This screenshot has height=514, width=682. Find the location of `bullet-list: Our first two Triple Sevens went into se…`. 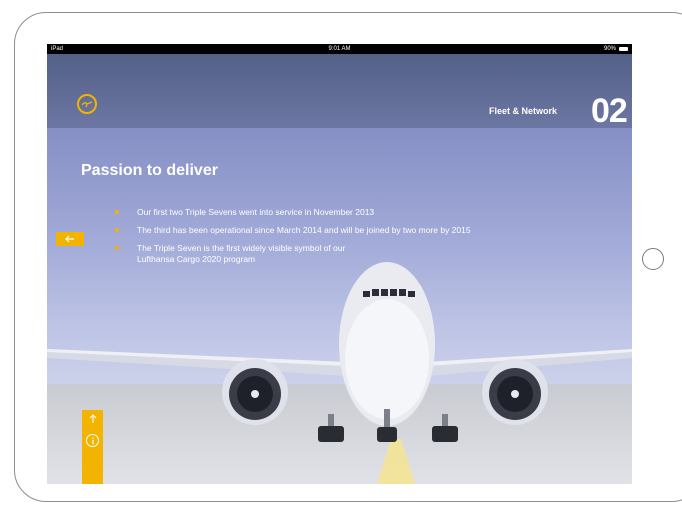

bullet-list: Our first two Triple Sevens went into se… is located at coordinates (356, 239).